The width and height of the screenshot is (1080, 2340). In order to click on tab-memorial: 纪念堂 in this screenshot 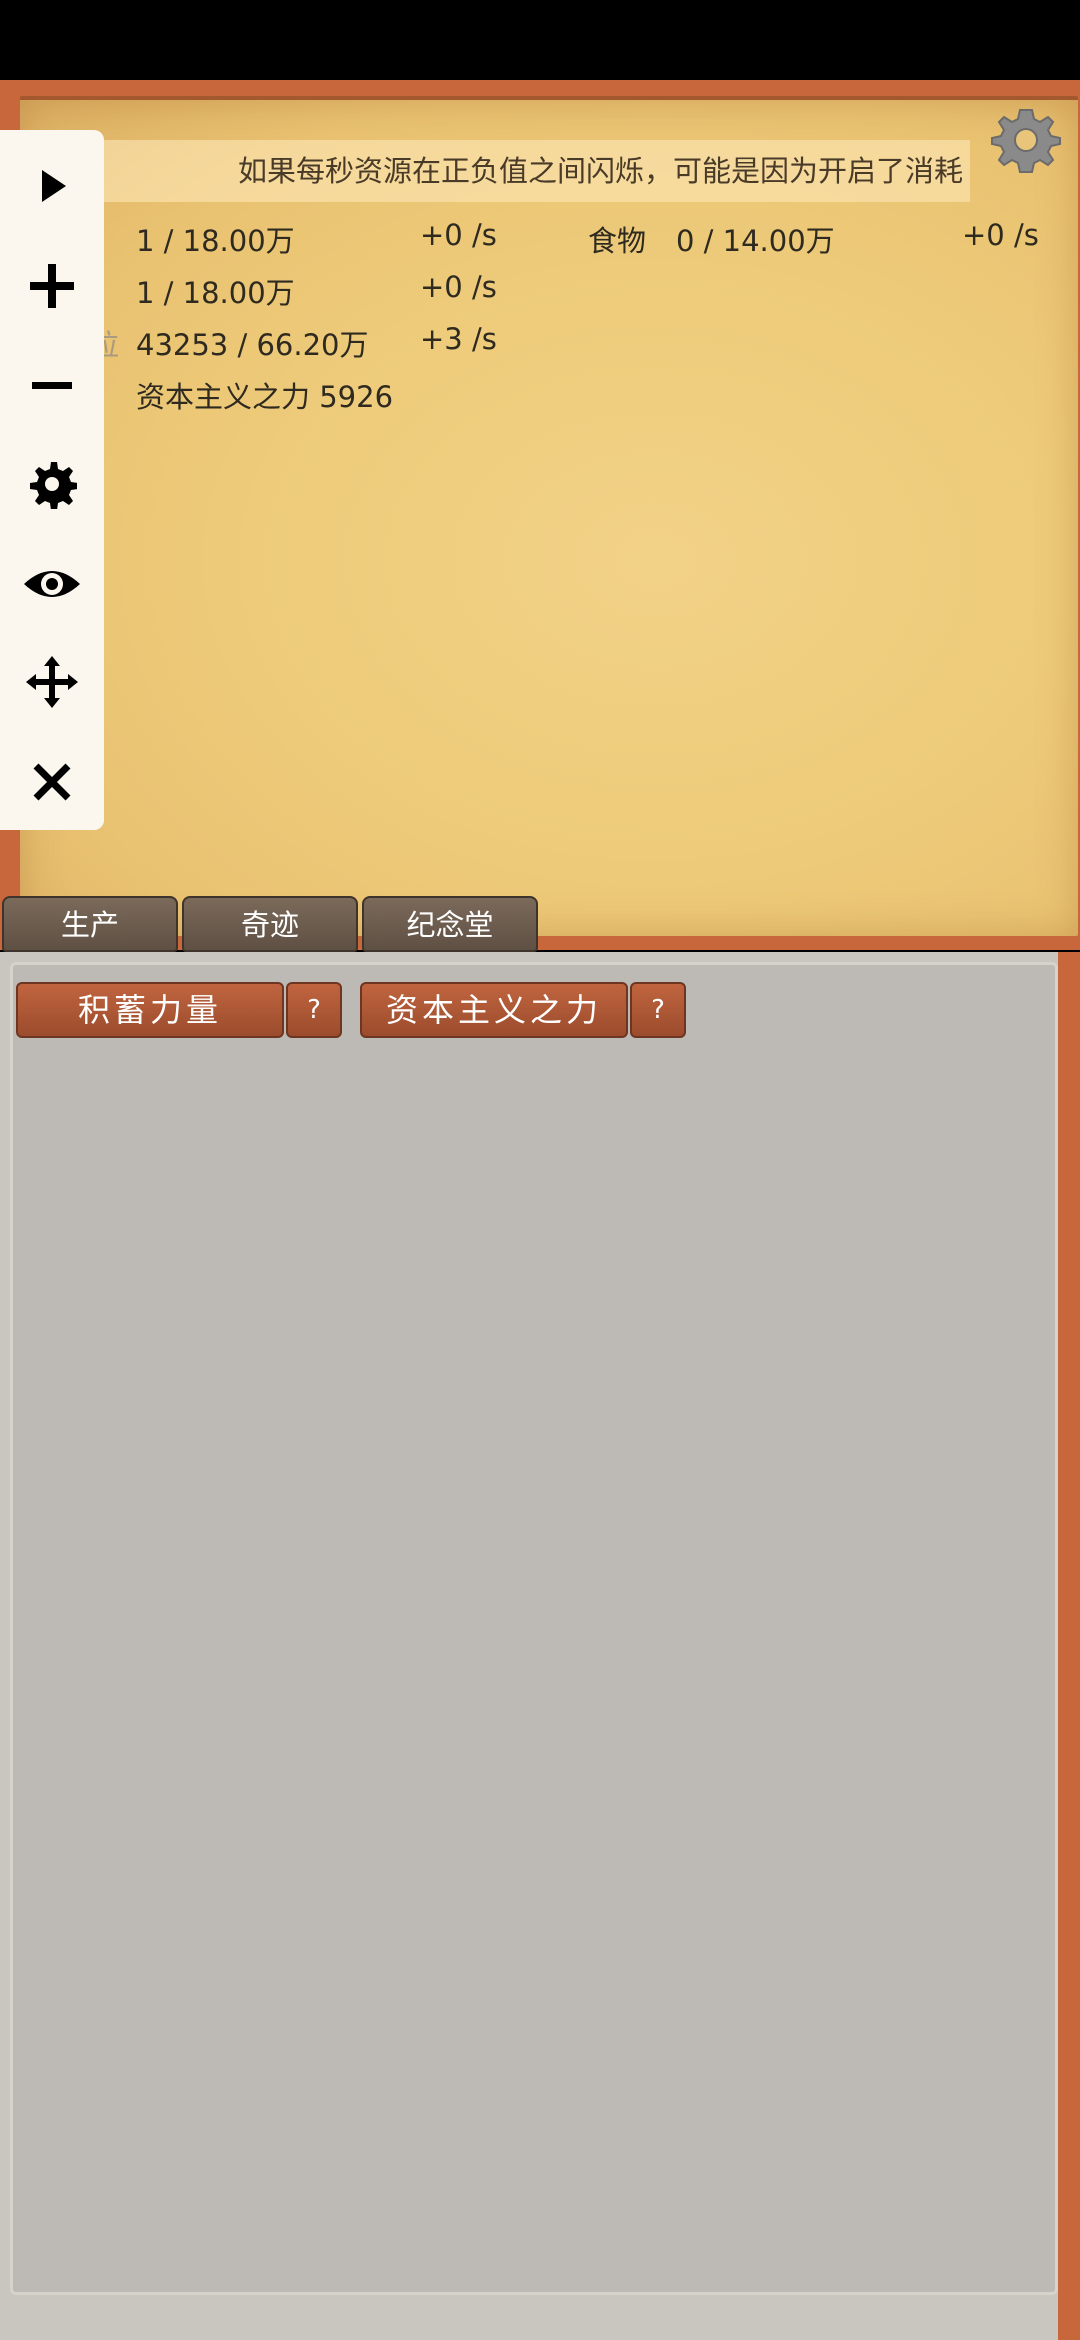, I will do `click(450, 924)`.